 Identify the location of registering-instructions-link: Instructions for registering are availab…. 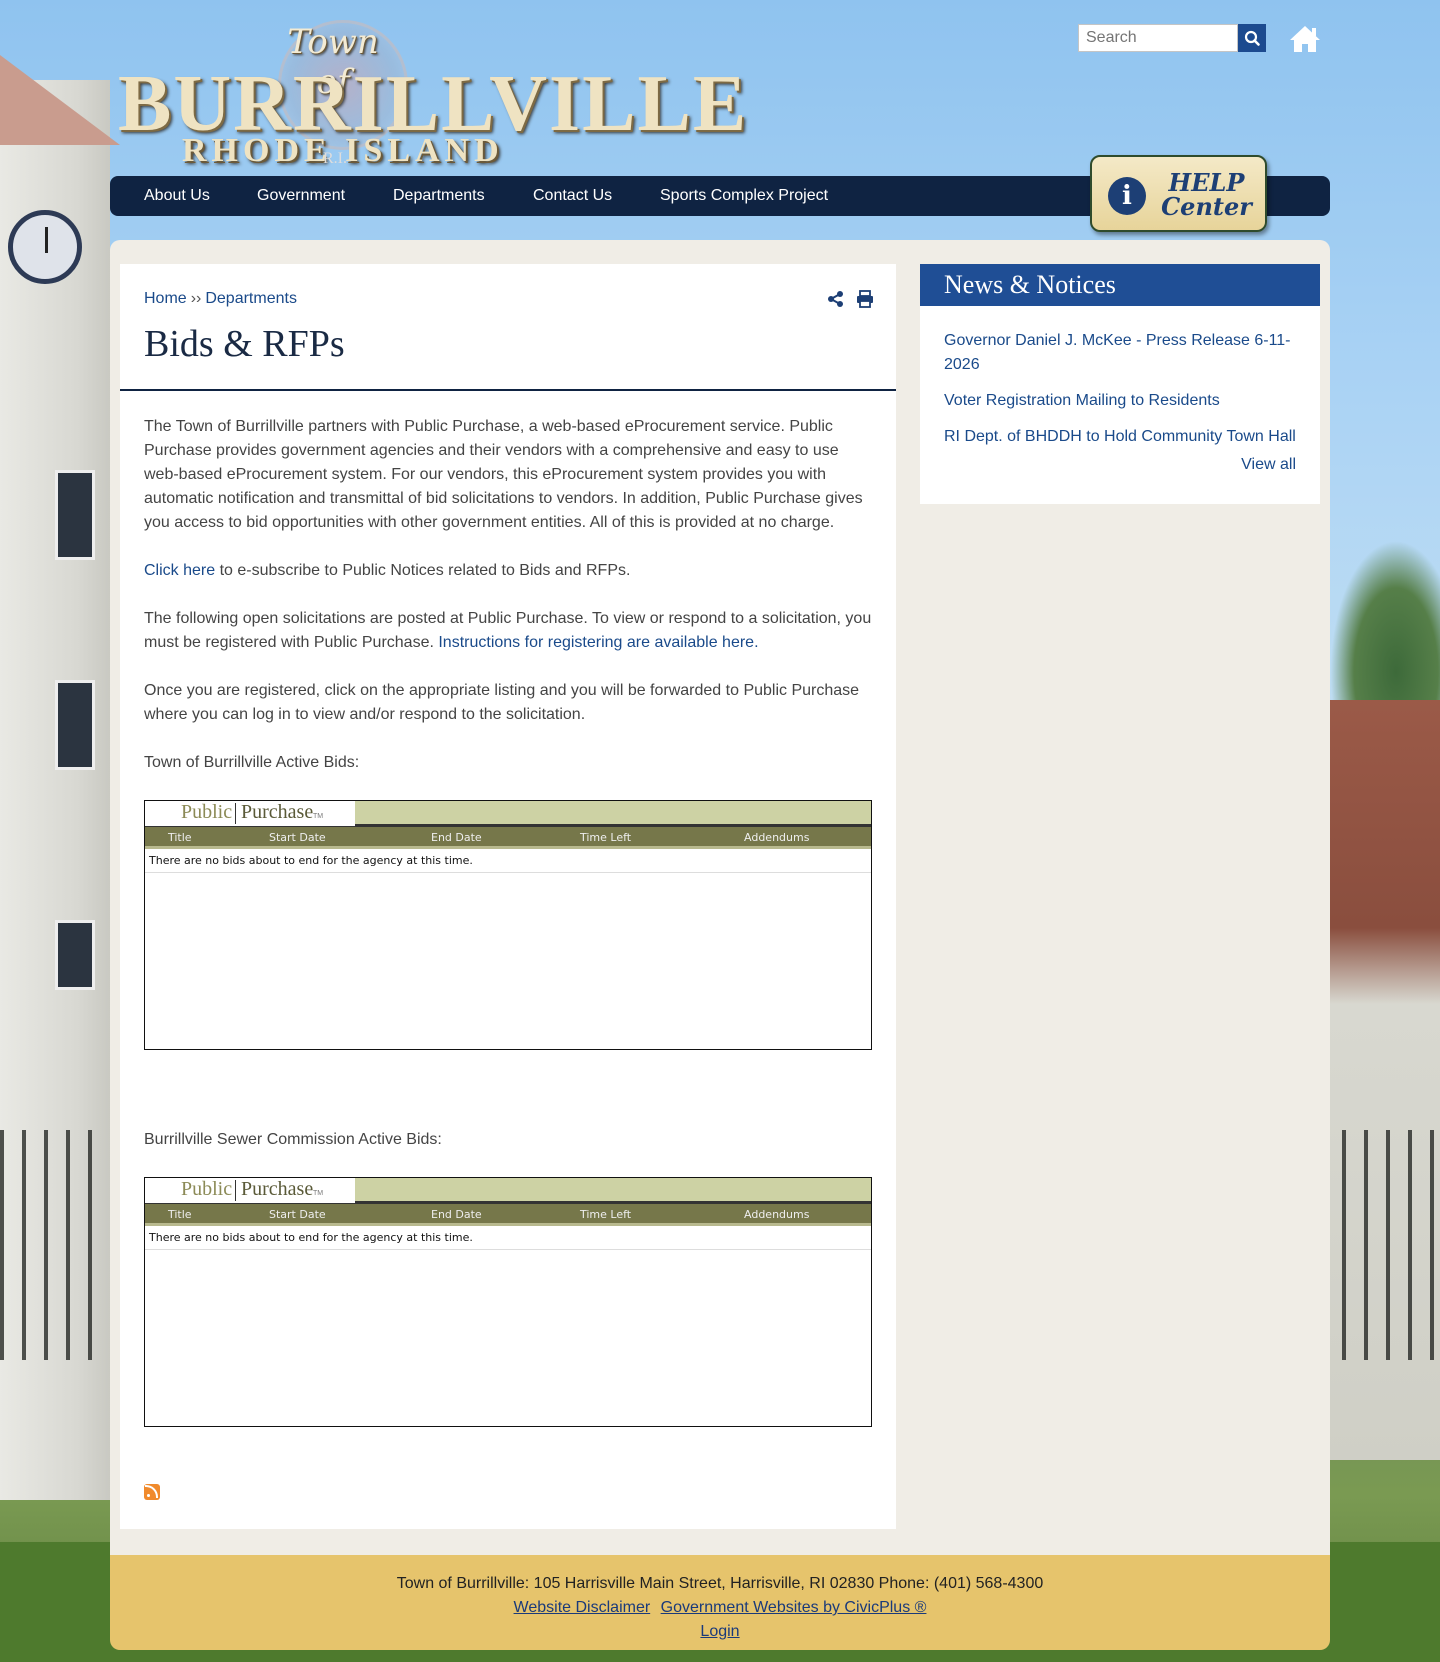
(598, 642).